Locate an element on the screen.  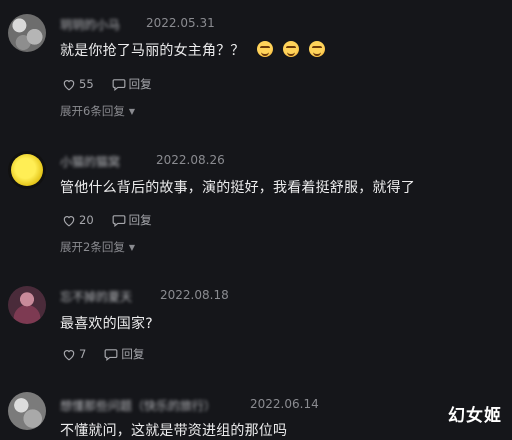
username: 想懂那些问题（快乐的旅行） is located at coordinates (138, 405).